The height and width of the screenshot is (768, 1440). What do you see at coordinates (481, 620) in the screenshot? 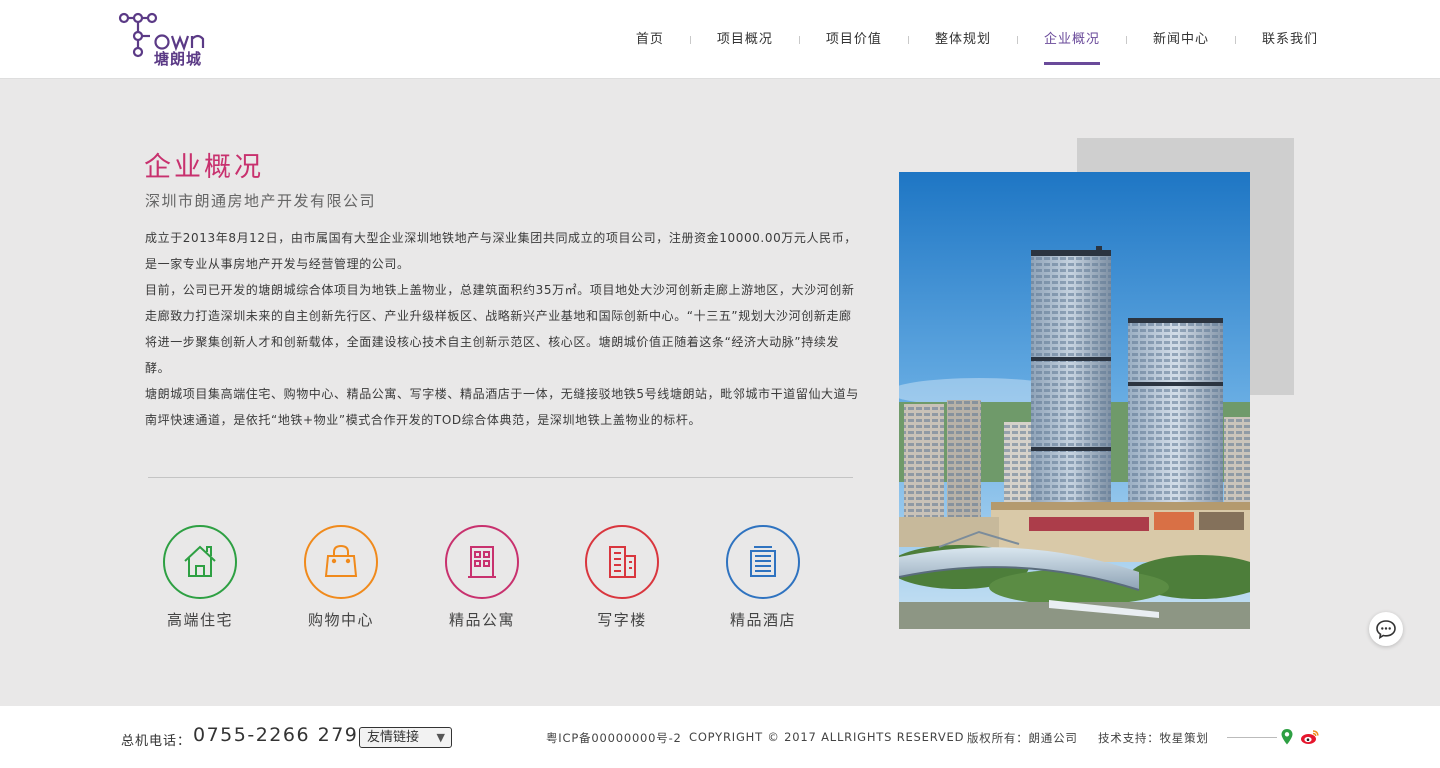
I see `feature-label: 精品公寓` at bounding box center [481, 620].